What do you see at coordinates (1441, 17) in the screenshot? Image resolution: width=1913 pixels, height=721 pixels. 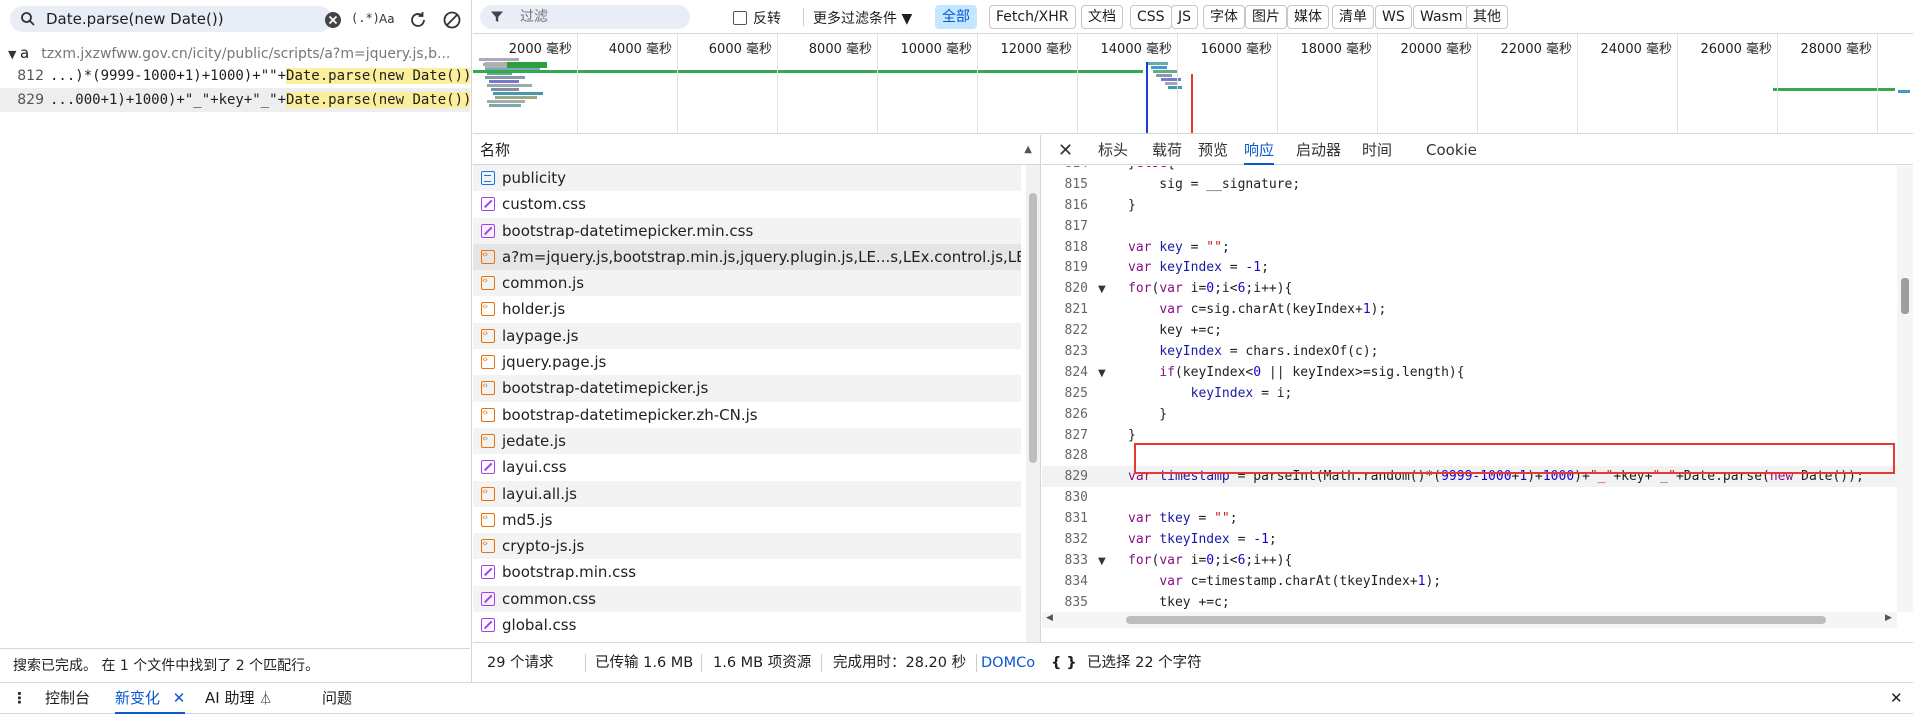 I see `type-filter-button: Wasm` at bounding box center [1441, 17].